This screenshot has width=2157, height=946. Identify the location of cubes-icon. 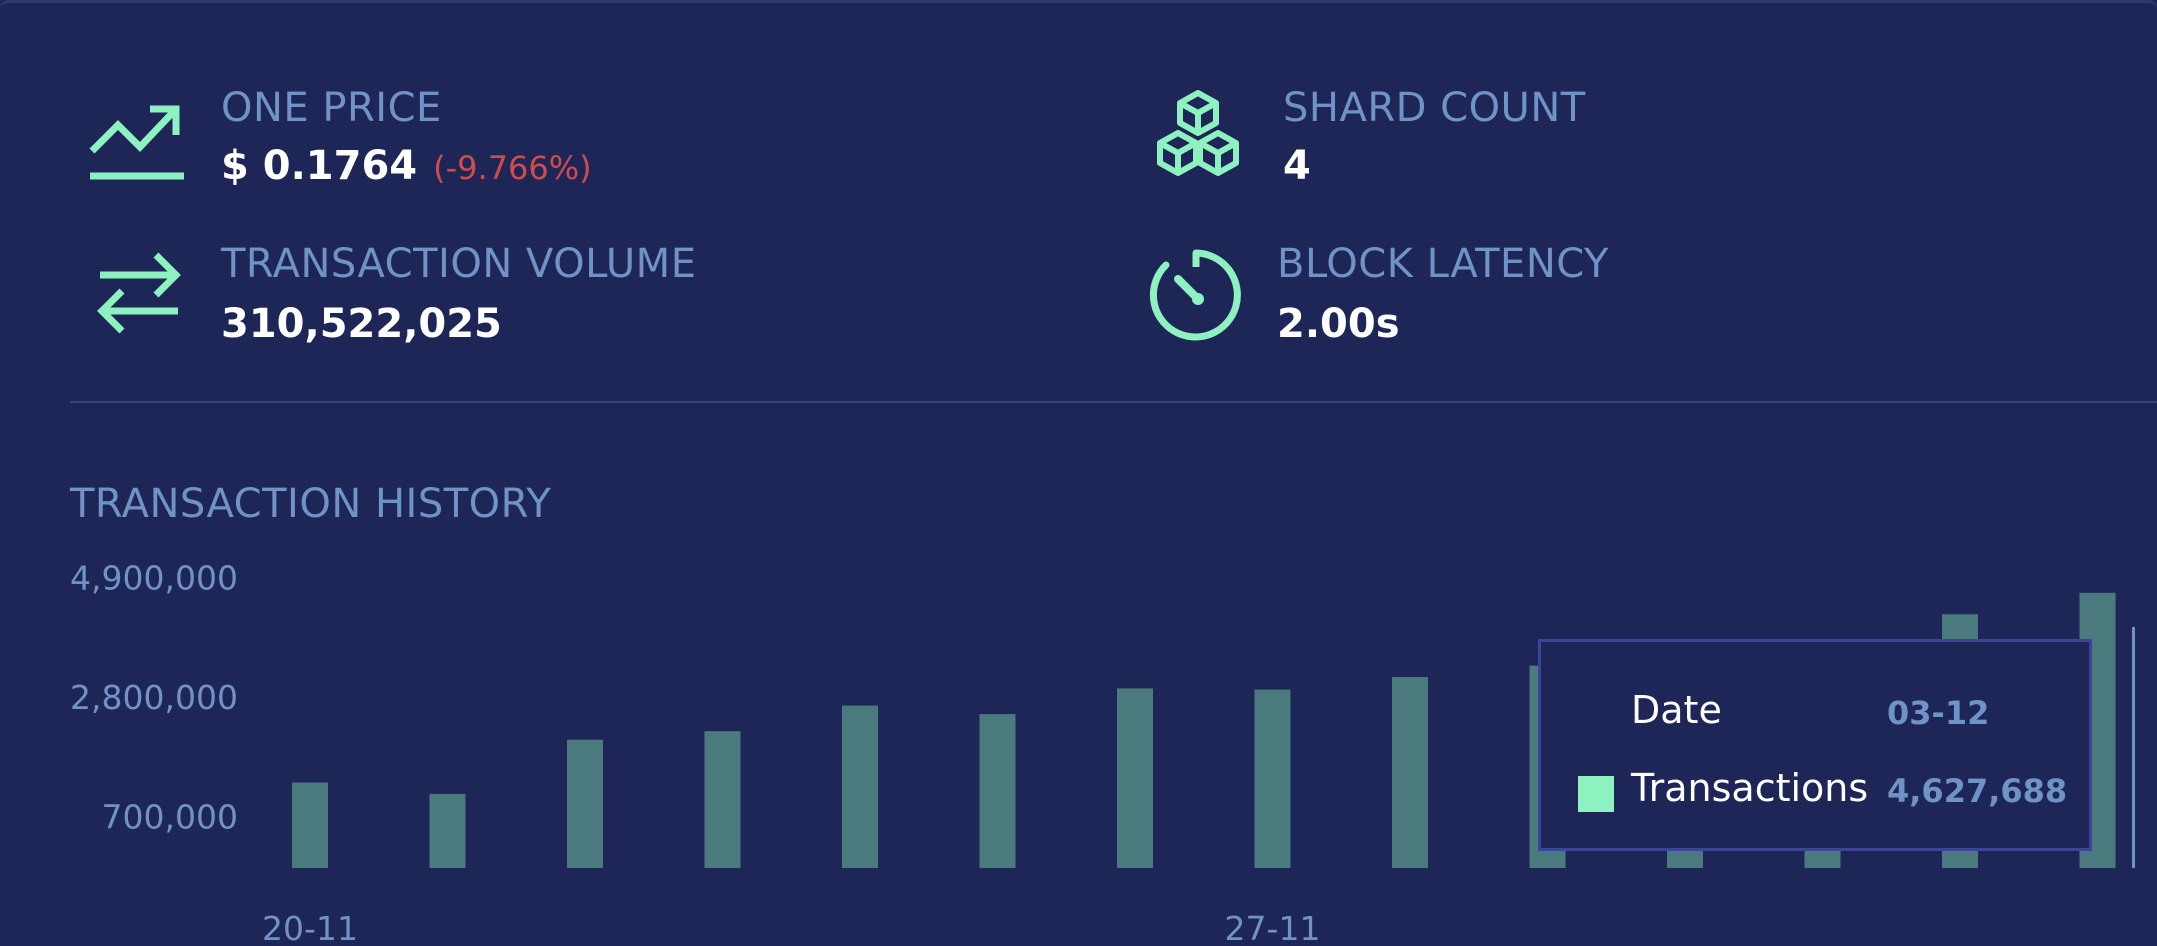
(1198, 139).